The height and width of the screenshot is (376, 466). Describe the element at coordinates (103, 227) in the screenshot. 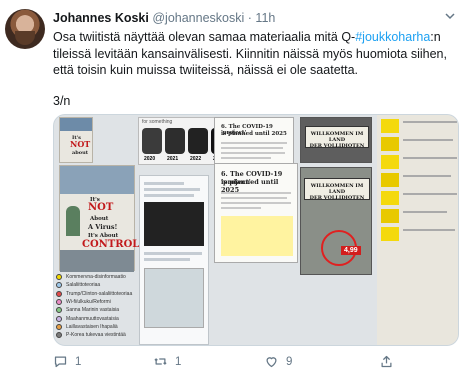

I see `poster-large-line-4: A Virus!` at that location.